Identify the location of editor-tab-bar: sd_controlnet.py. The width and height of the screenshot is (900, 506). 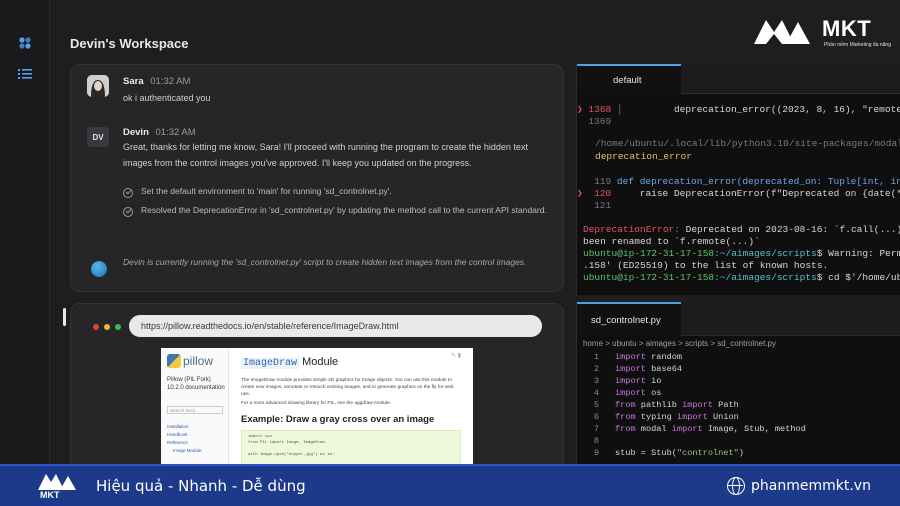
(738, 319).